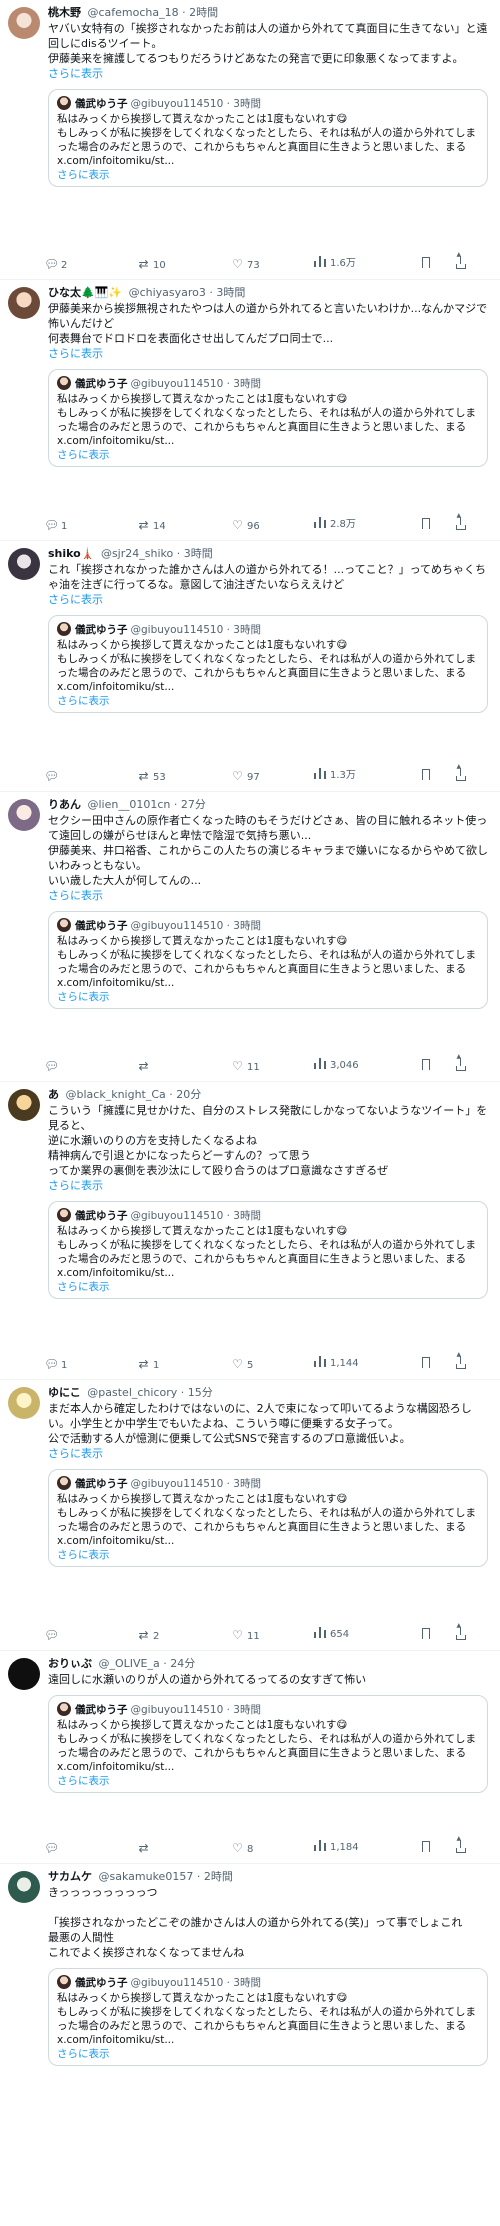 Image resolution: width=500 pixels, height=2226 pixels. I want to click on author-name: りあん, so click(64, 804).